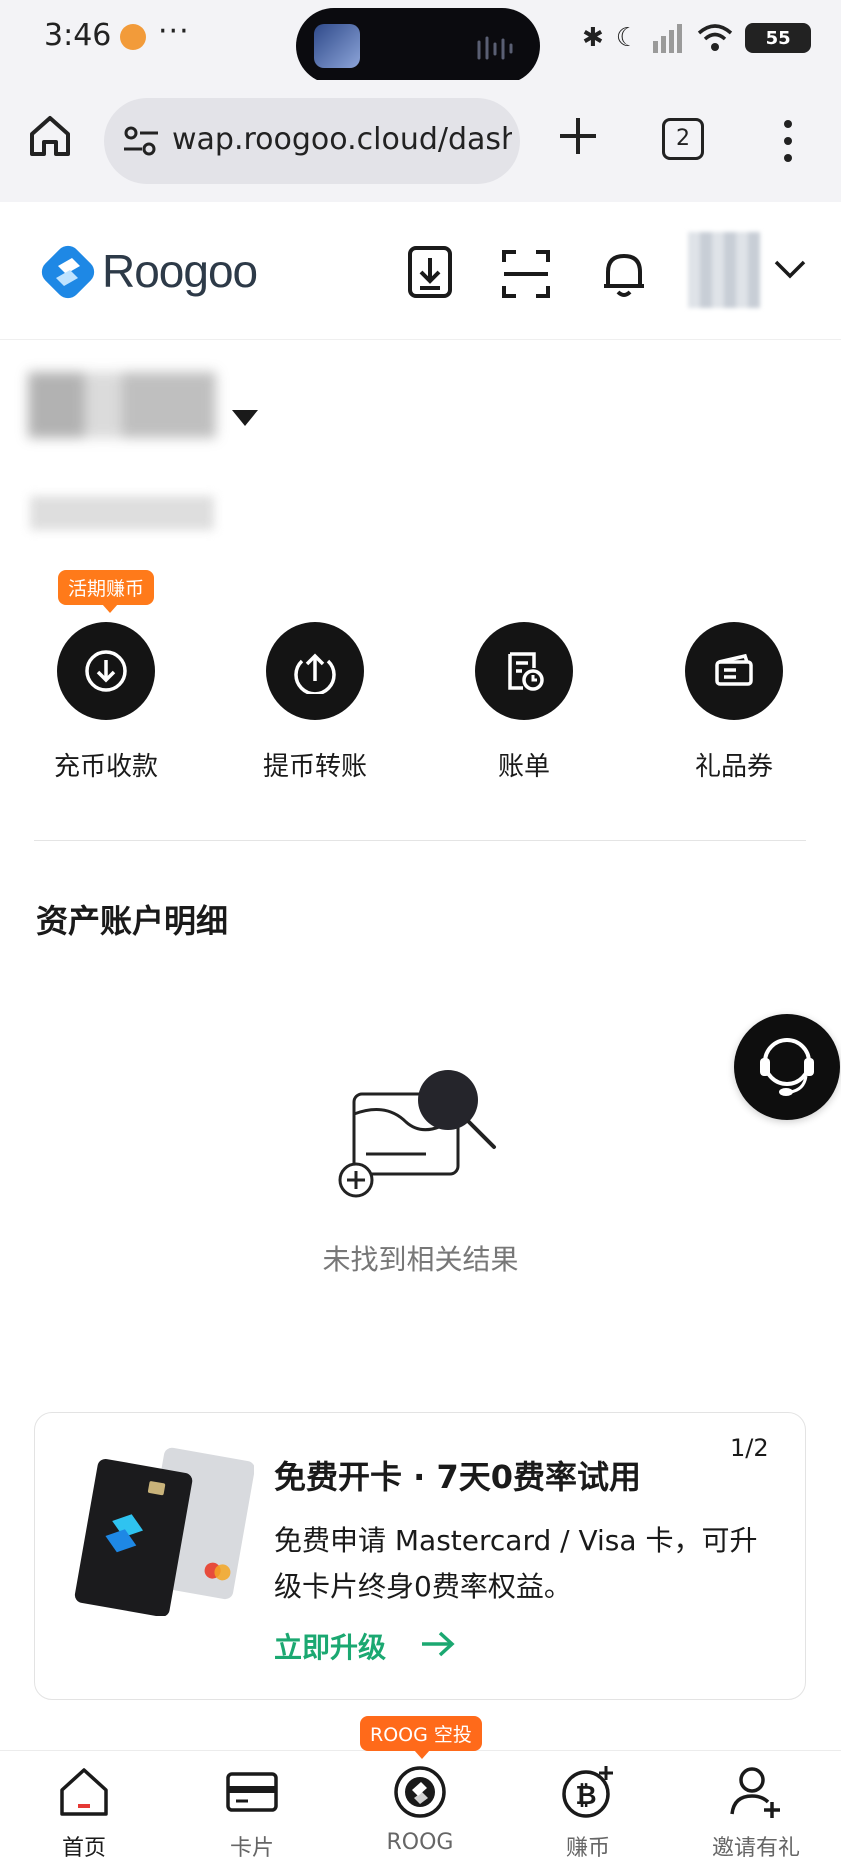 The image size is (841, 1871). What do you see at coordinates (526, 274) in the screenshot?
I see `scan-icon` at bounding box center [526, 274].